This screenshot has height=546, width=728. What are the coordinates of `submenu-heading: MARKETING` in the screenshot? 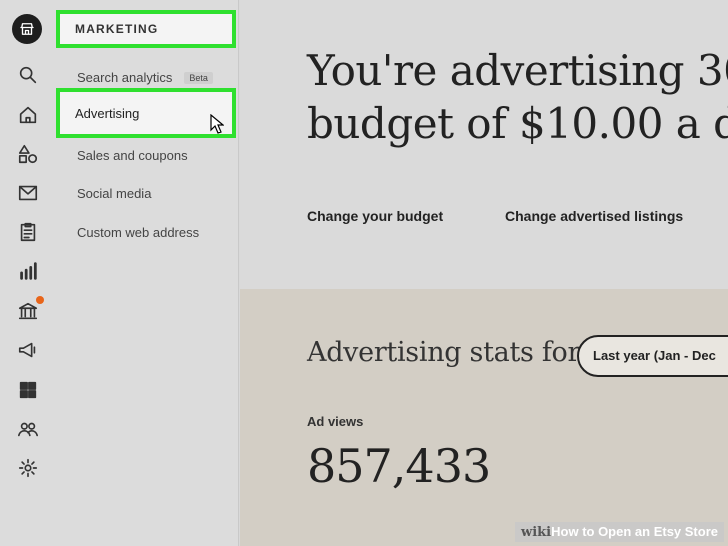 It's located at (146, 29).